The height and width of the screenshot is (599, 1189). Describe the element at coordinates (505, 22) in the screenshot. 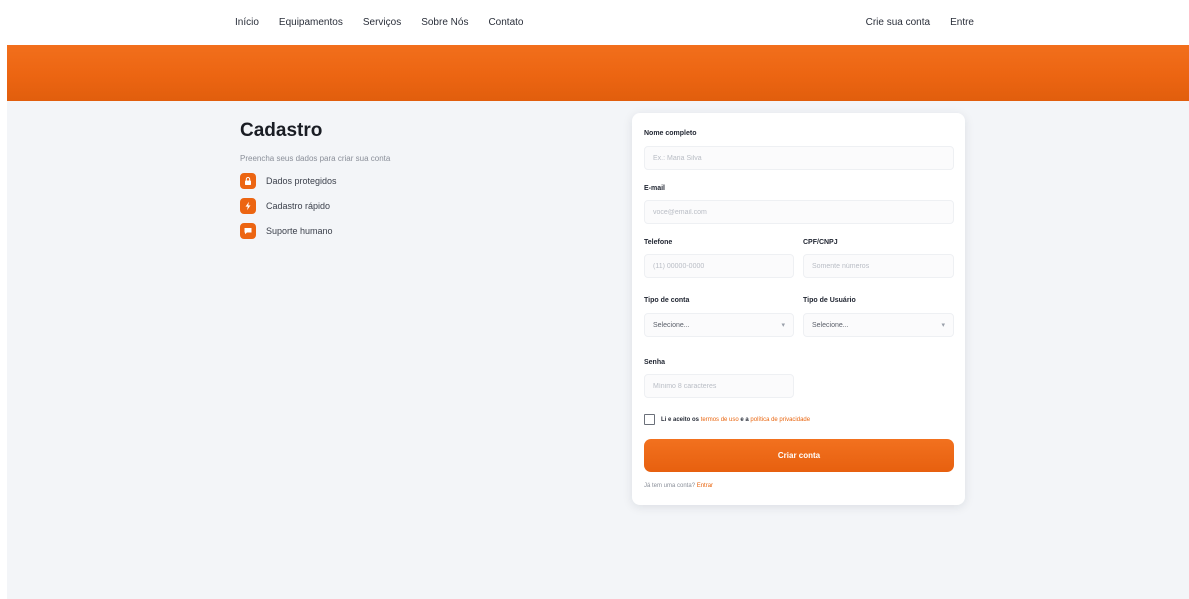

I see `nav-link-contato: Contato` at that location.